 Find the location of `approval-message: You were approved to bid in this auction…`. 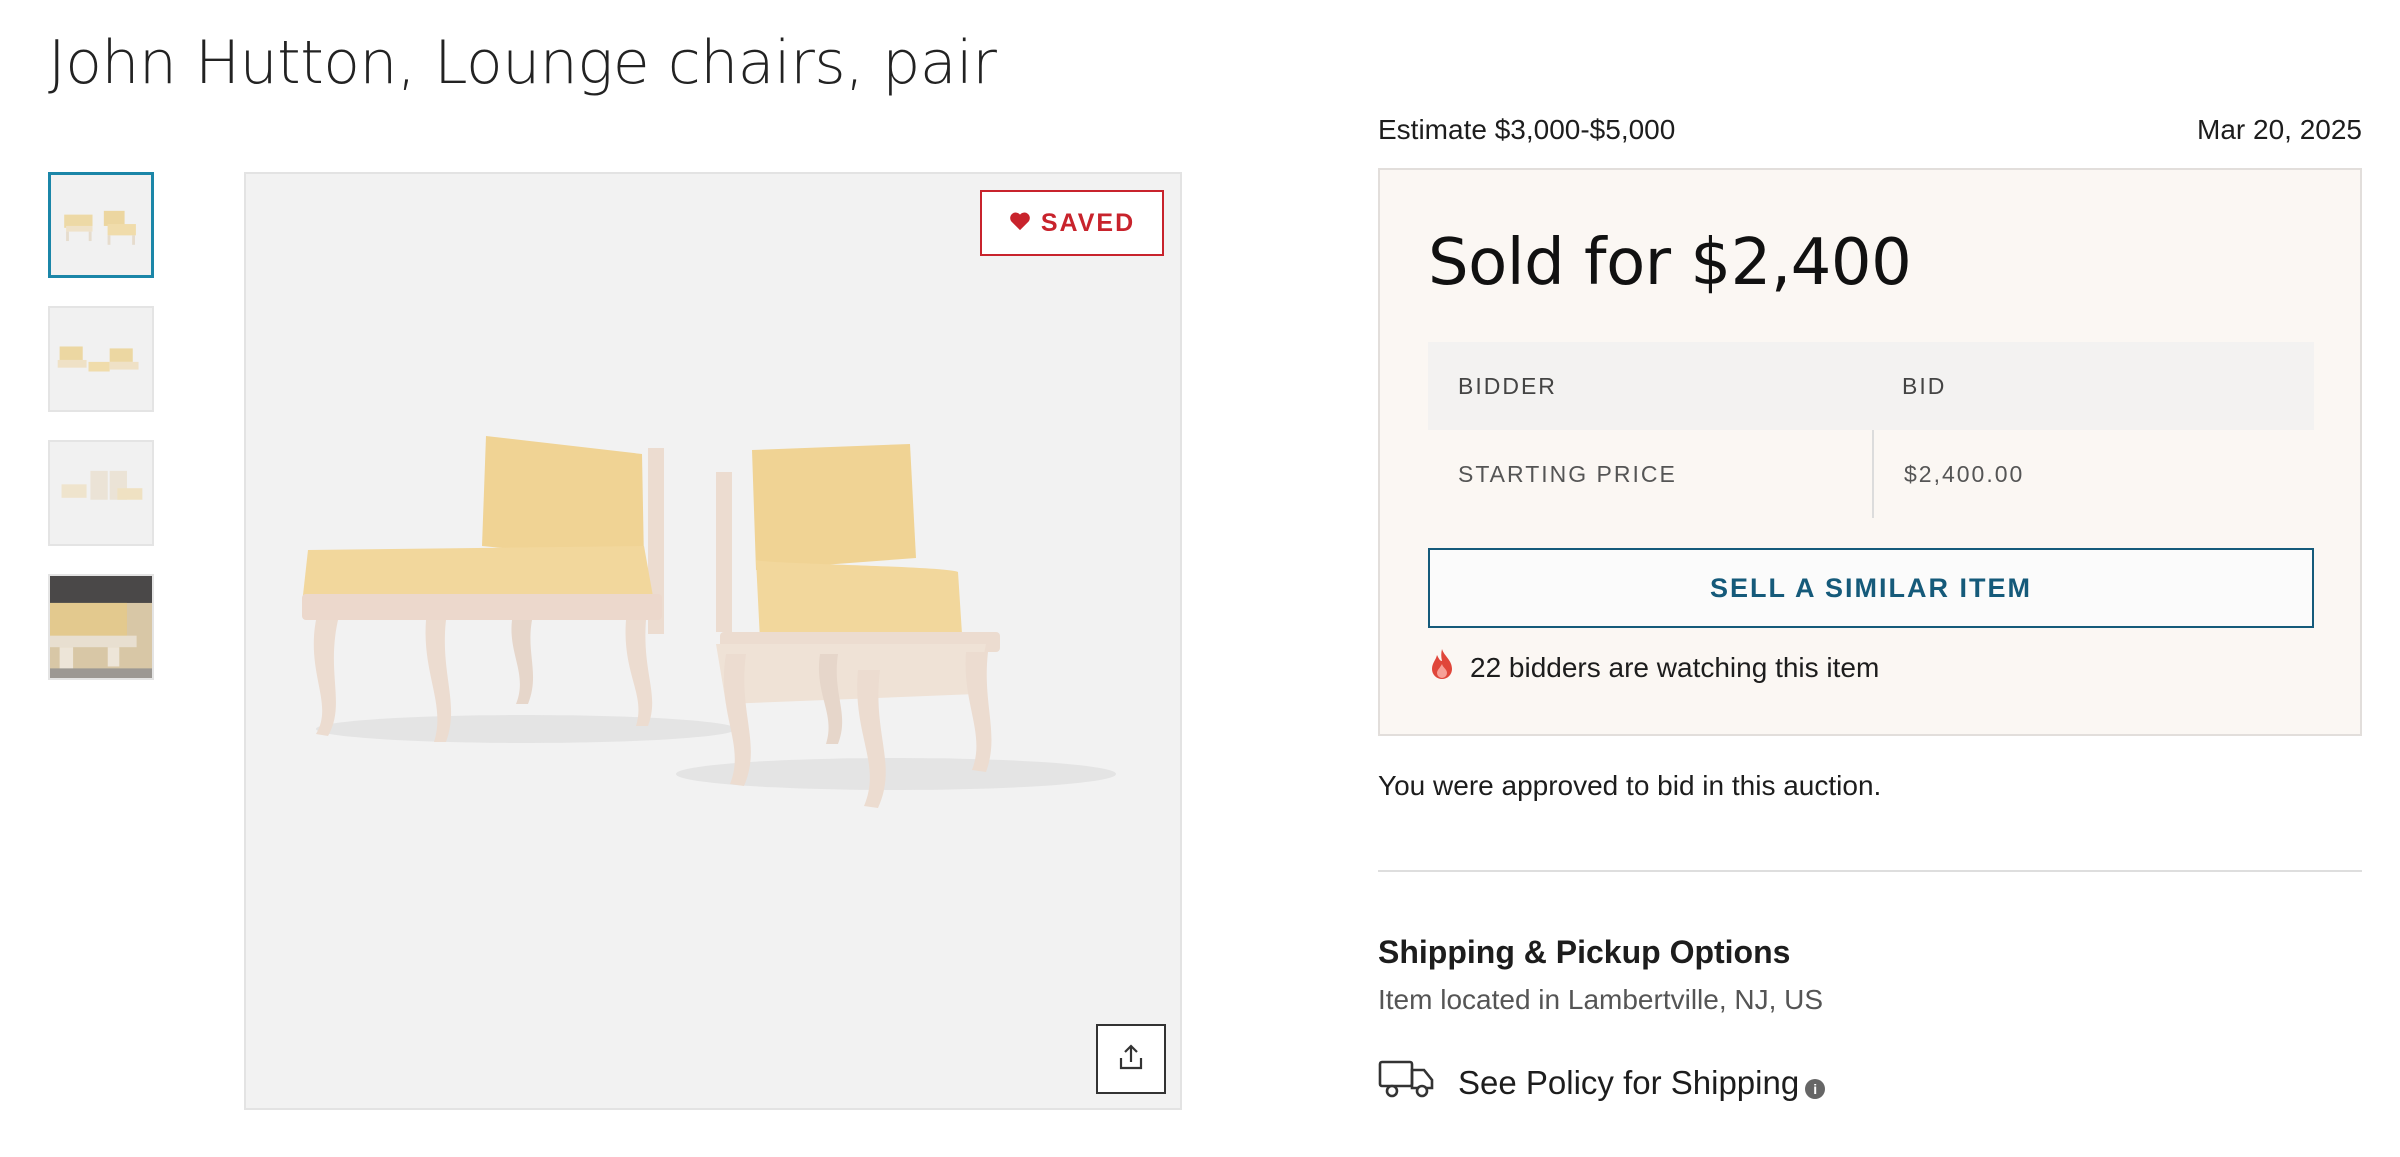

approval-message: You were approved to bid in this auction… is located at coordinates (1630, 785).